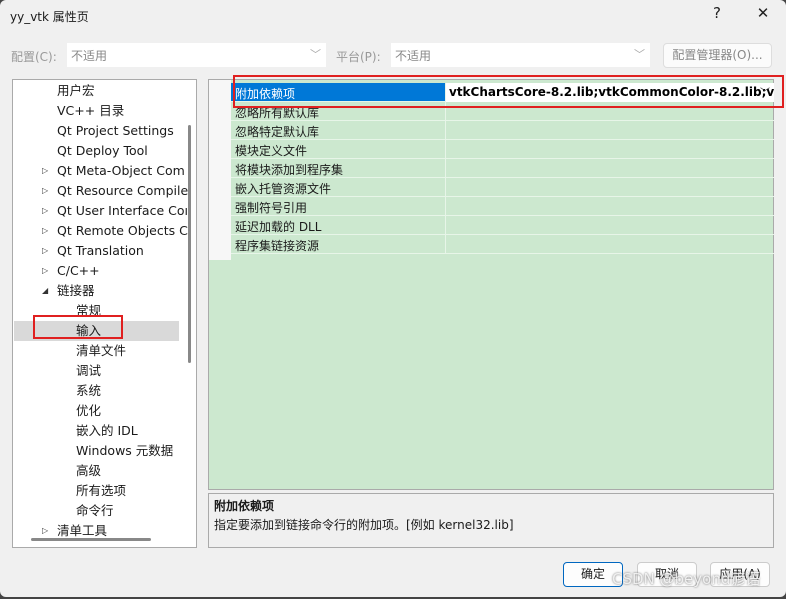 This screenshot has width=786, height=599. What do you see at coordinates (76, 290) in the screenshot?
I see `tree-item-label: 链接器` at bounding box center [76, 290].